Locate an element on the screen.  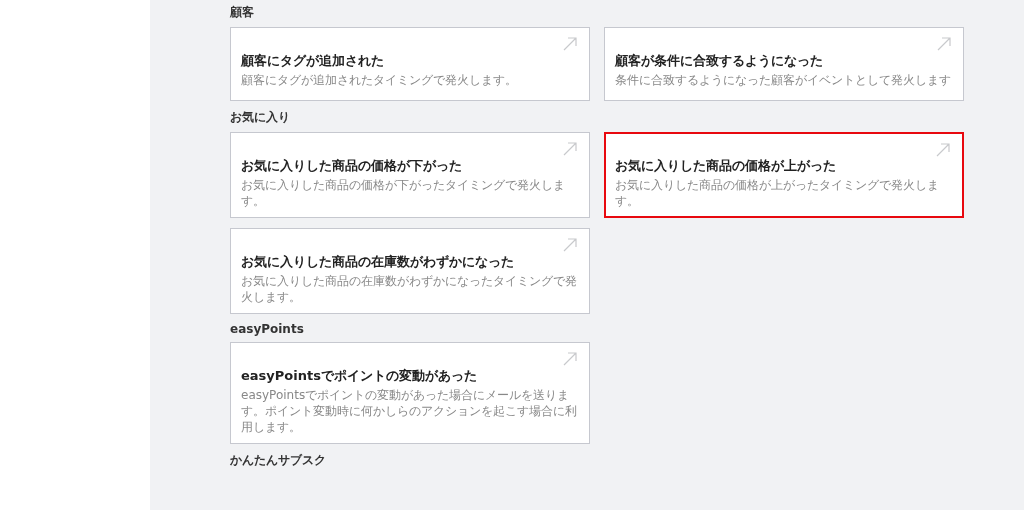
card-title: お気に入りした商品の価格が上がった is located at coordinates (726, 166).